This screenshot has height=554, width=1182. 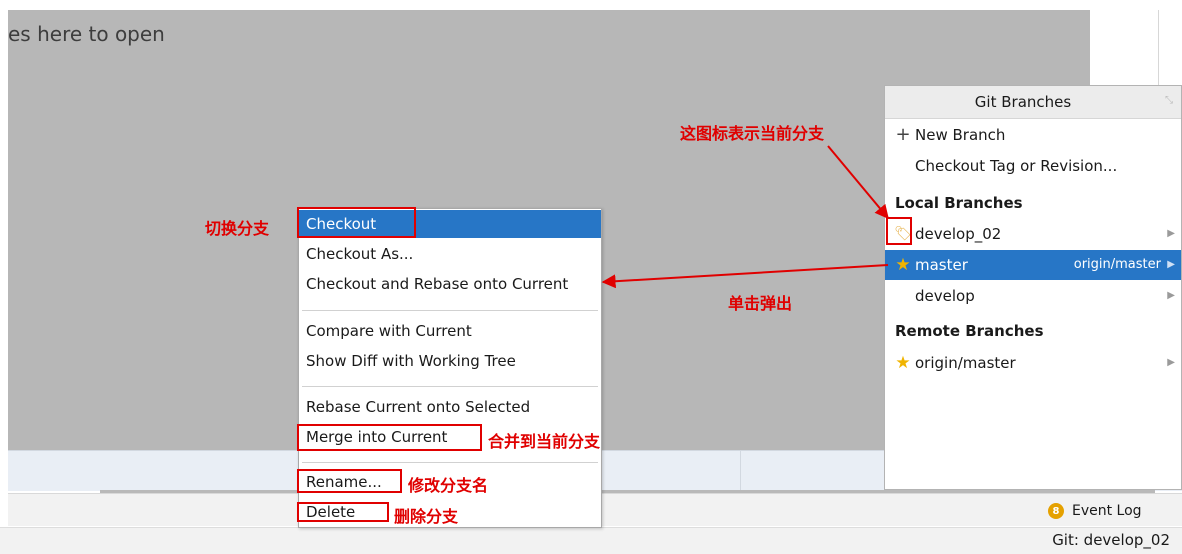 I want to click on highlight-checkout, so click(x=356, y=222).